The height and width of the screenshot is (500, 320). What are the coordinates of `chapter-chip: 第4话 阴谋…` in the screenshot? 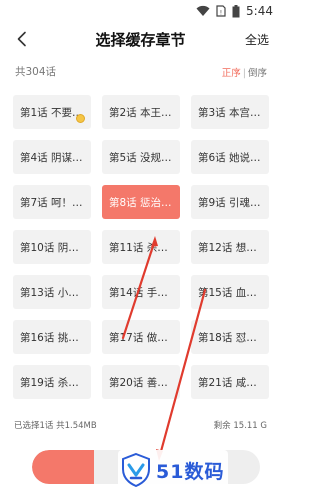 It's located at (52, 157).